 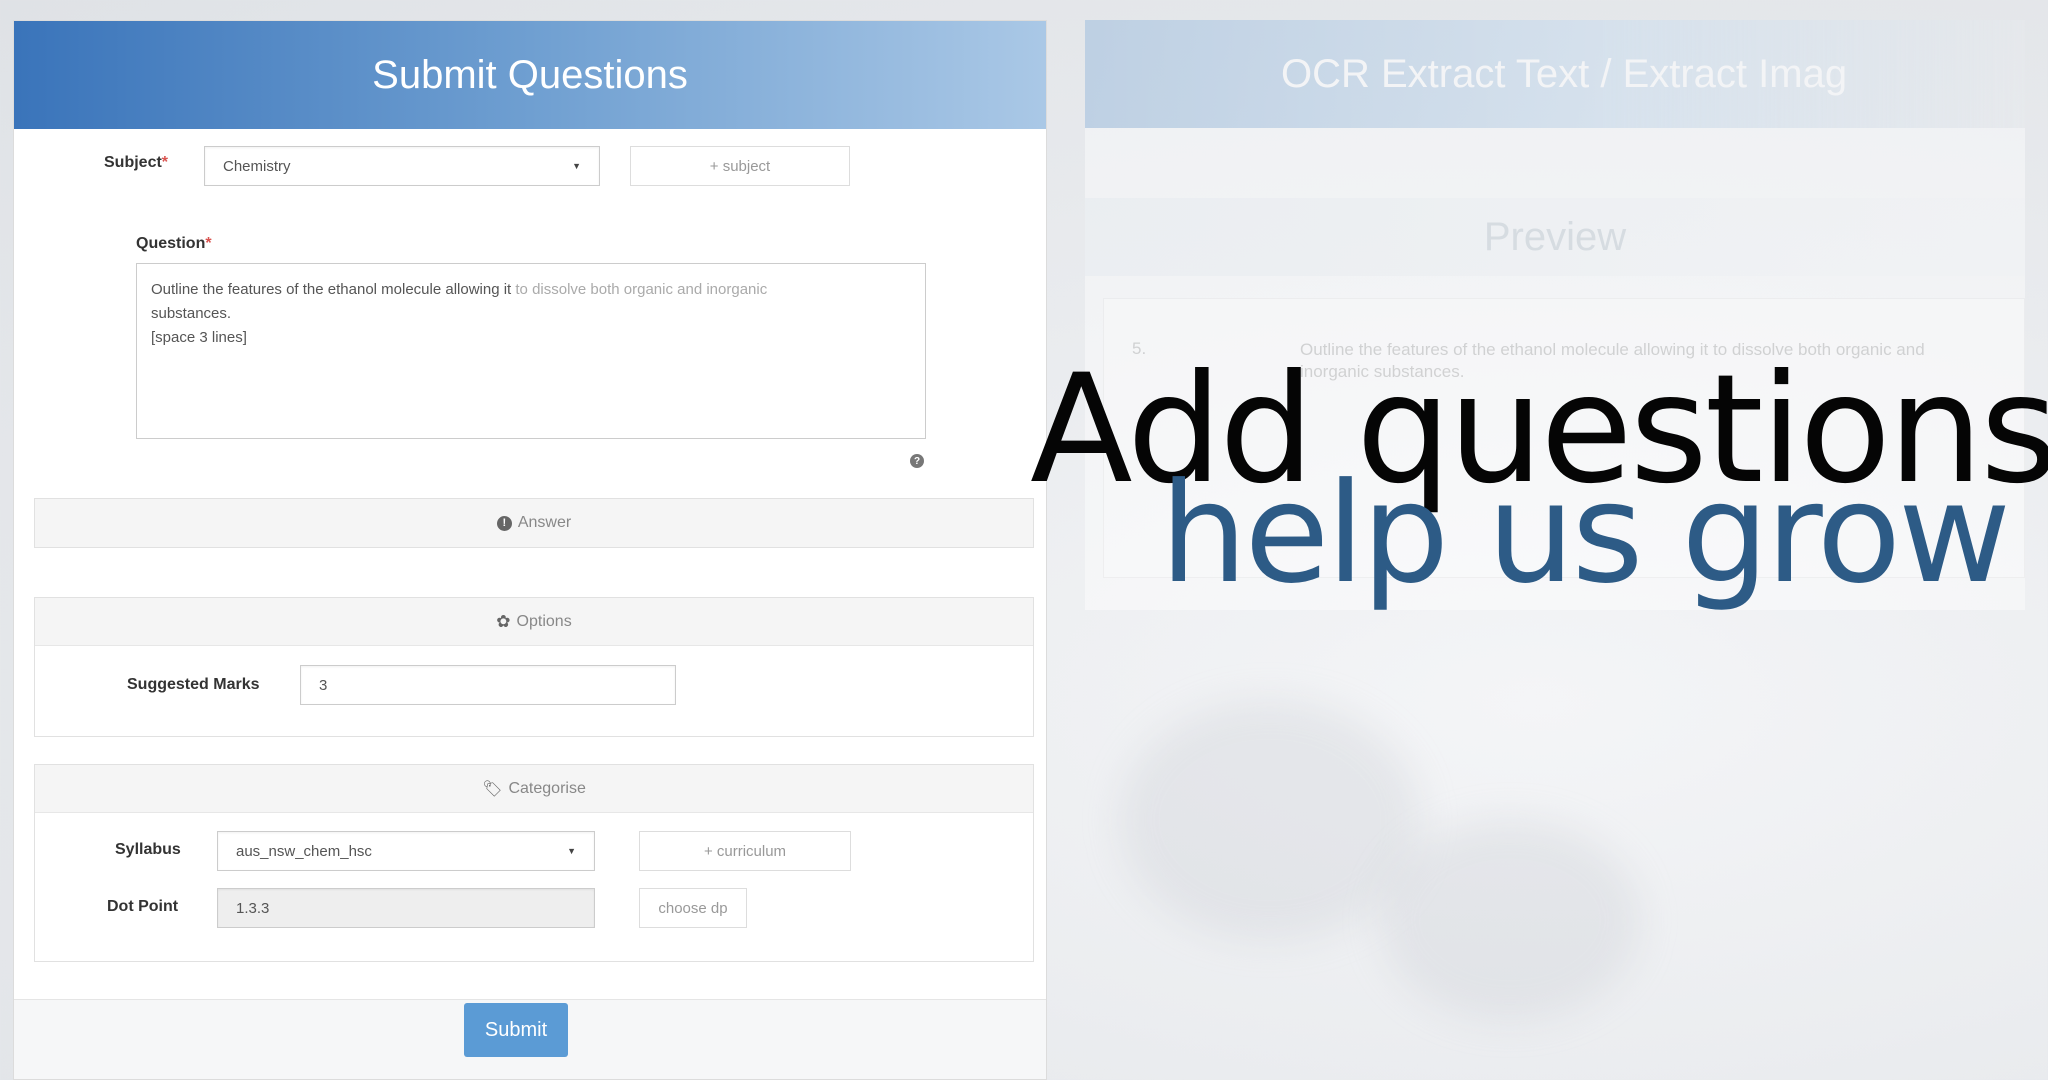 What do you see at coordinates (1555, 74) in the screenshot?
I see `ocr-panel-title: OCR Extract Text / Extract Imag` at bounding box center [1555, 74].